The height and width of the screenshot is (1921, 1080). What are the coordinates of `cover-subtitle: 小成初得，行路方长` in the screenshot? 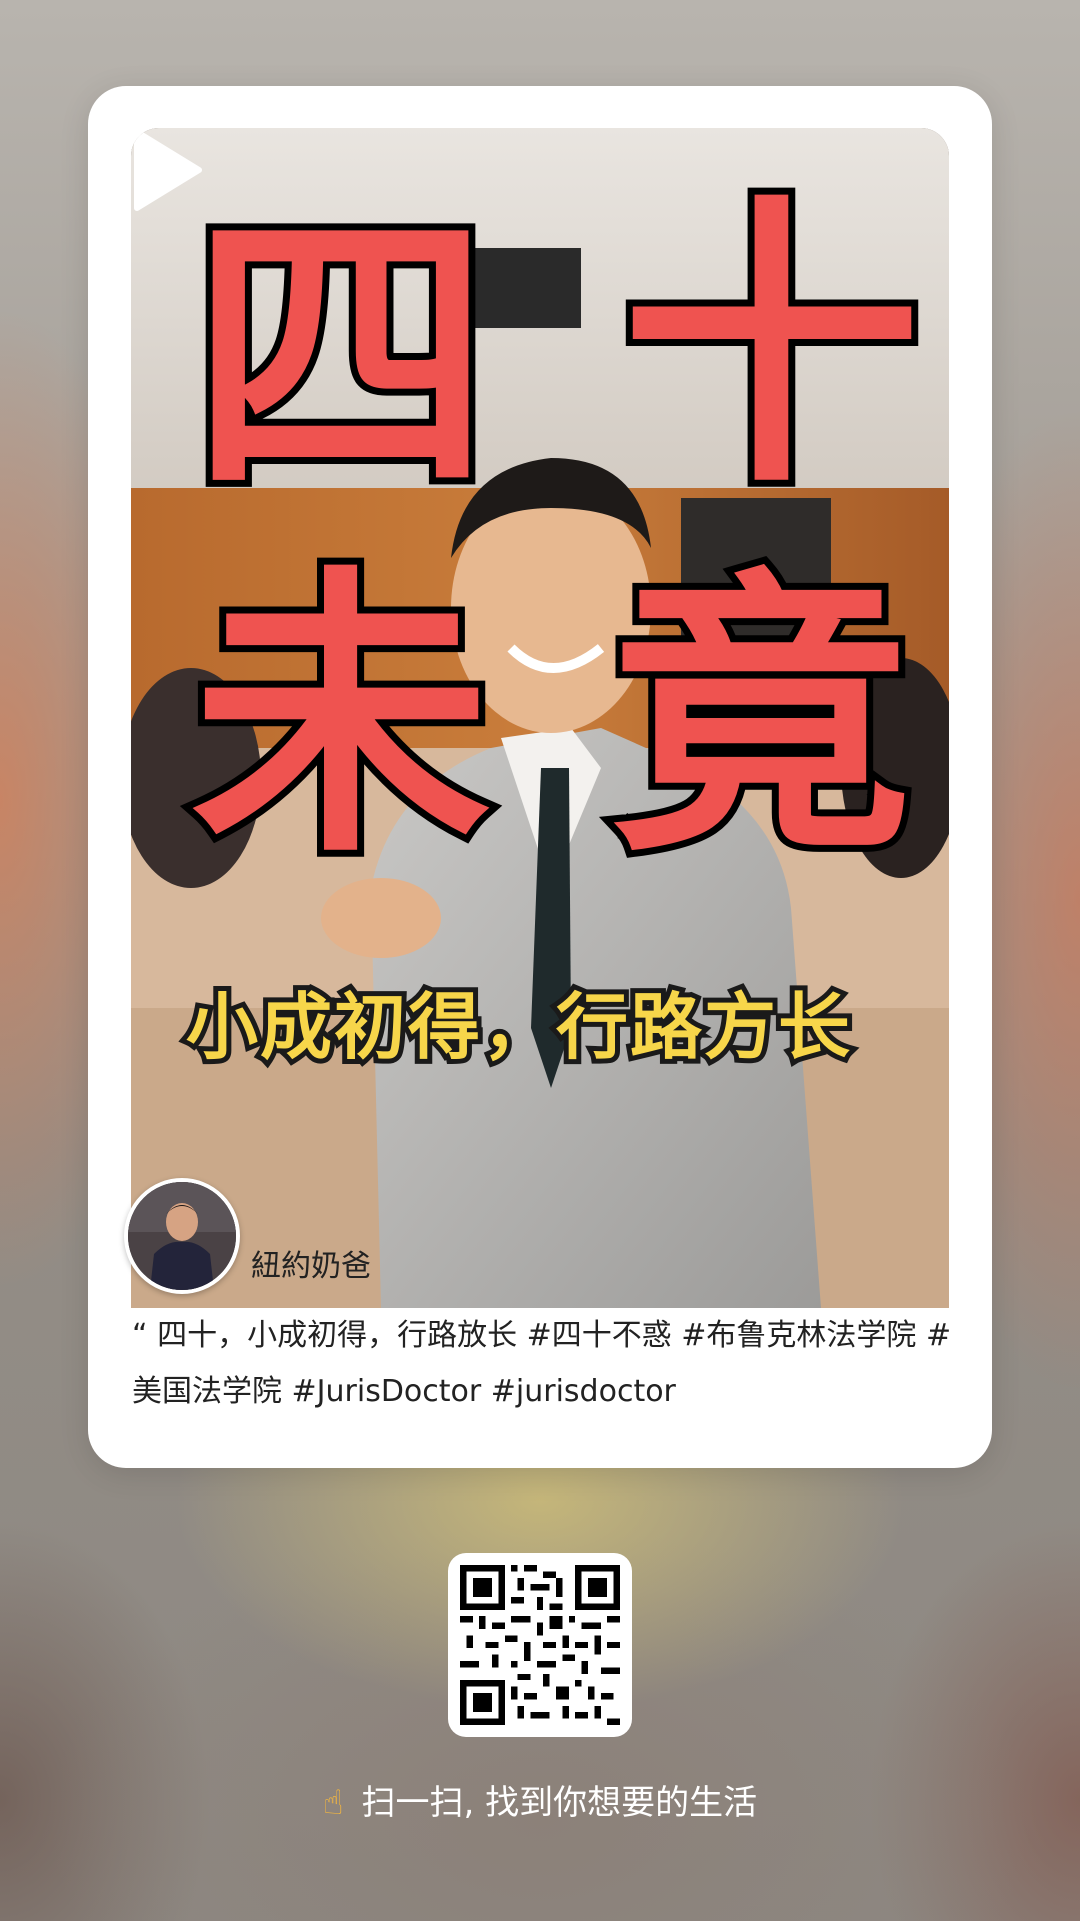 It's located at (518, 1027).